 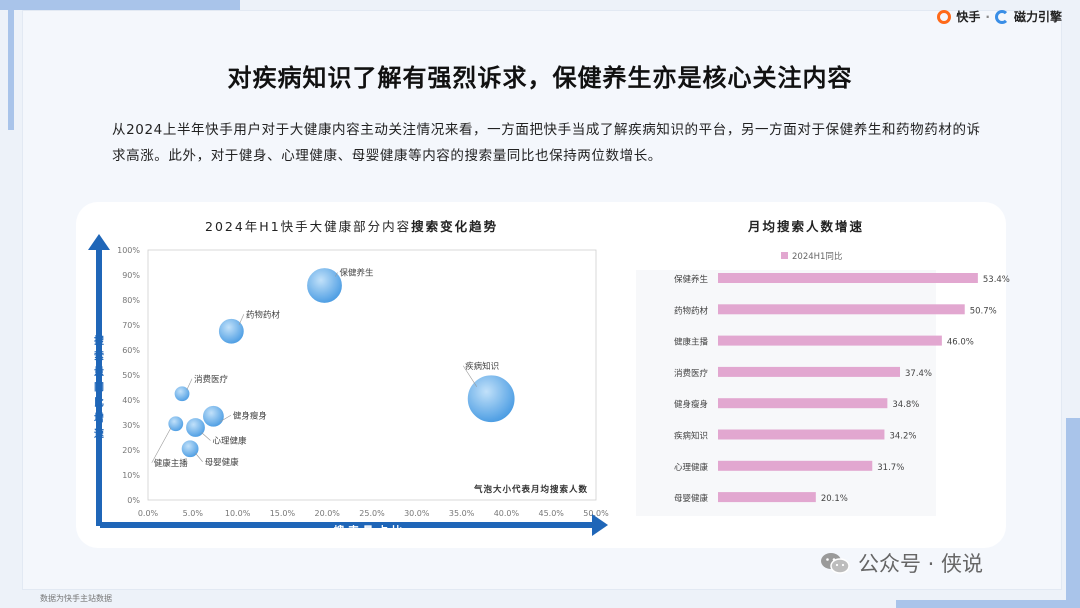 I want to click on y-tick-label: 50%, so click(x=131, y=375).